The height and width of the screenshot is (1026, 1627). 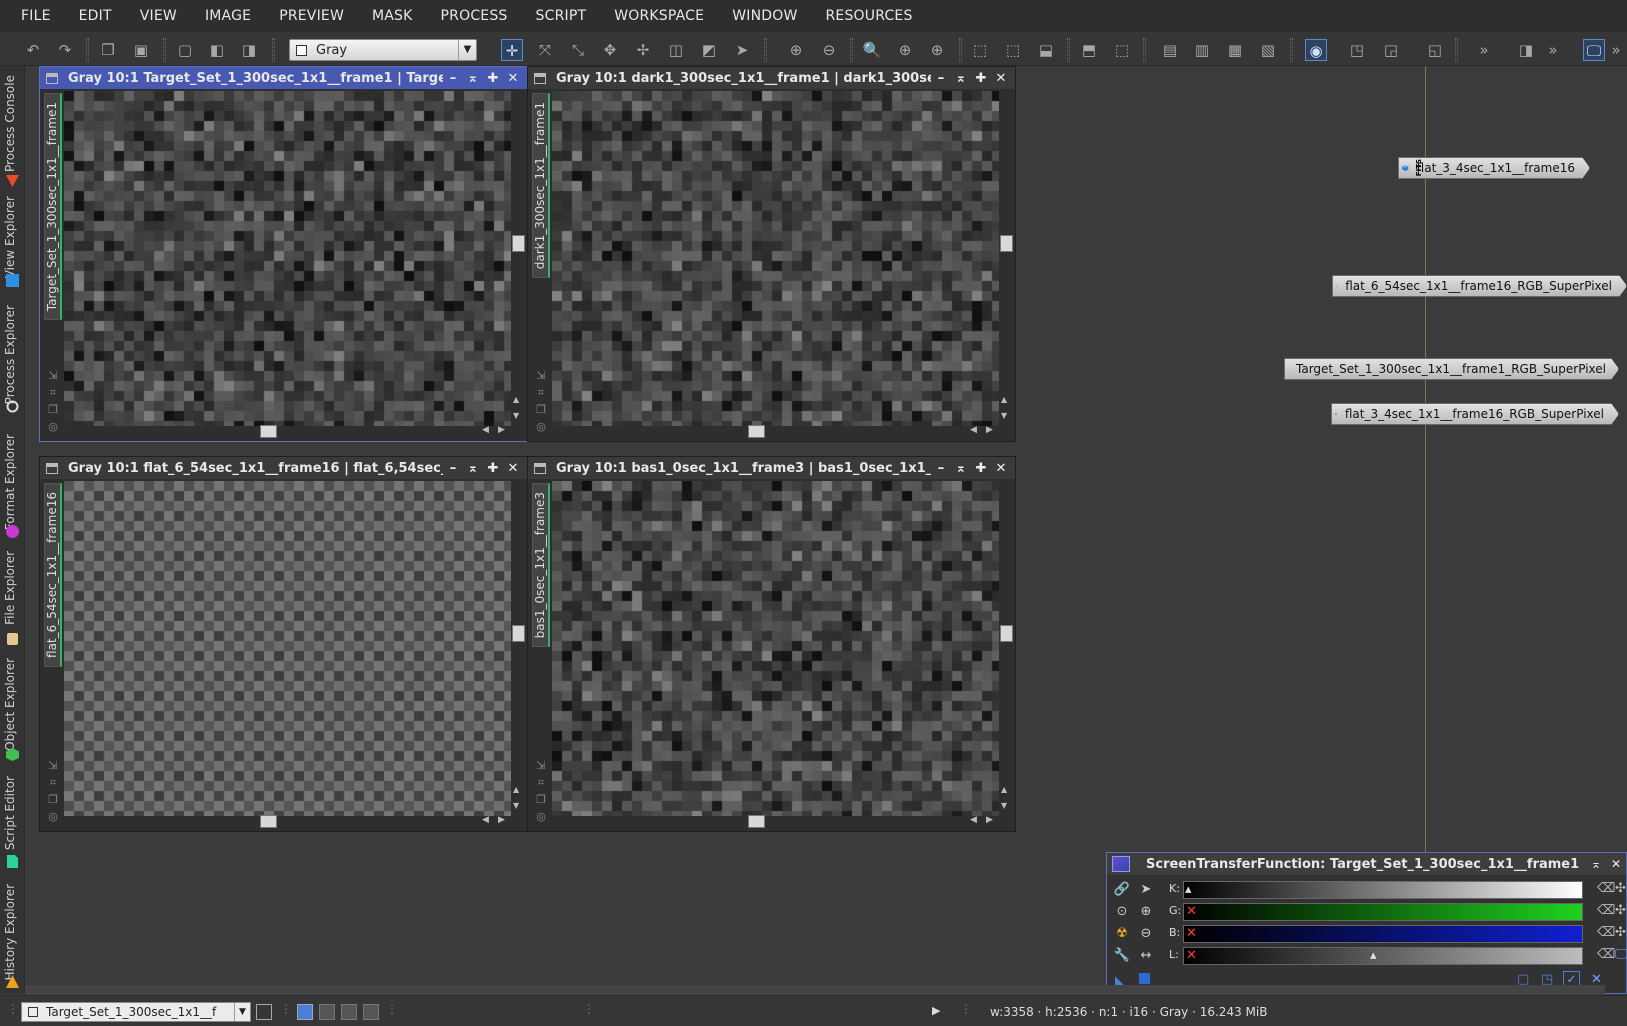 I want to click on mask-show-icon: ▦, so click(x=1235, y=50).